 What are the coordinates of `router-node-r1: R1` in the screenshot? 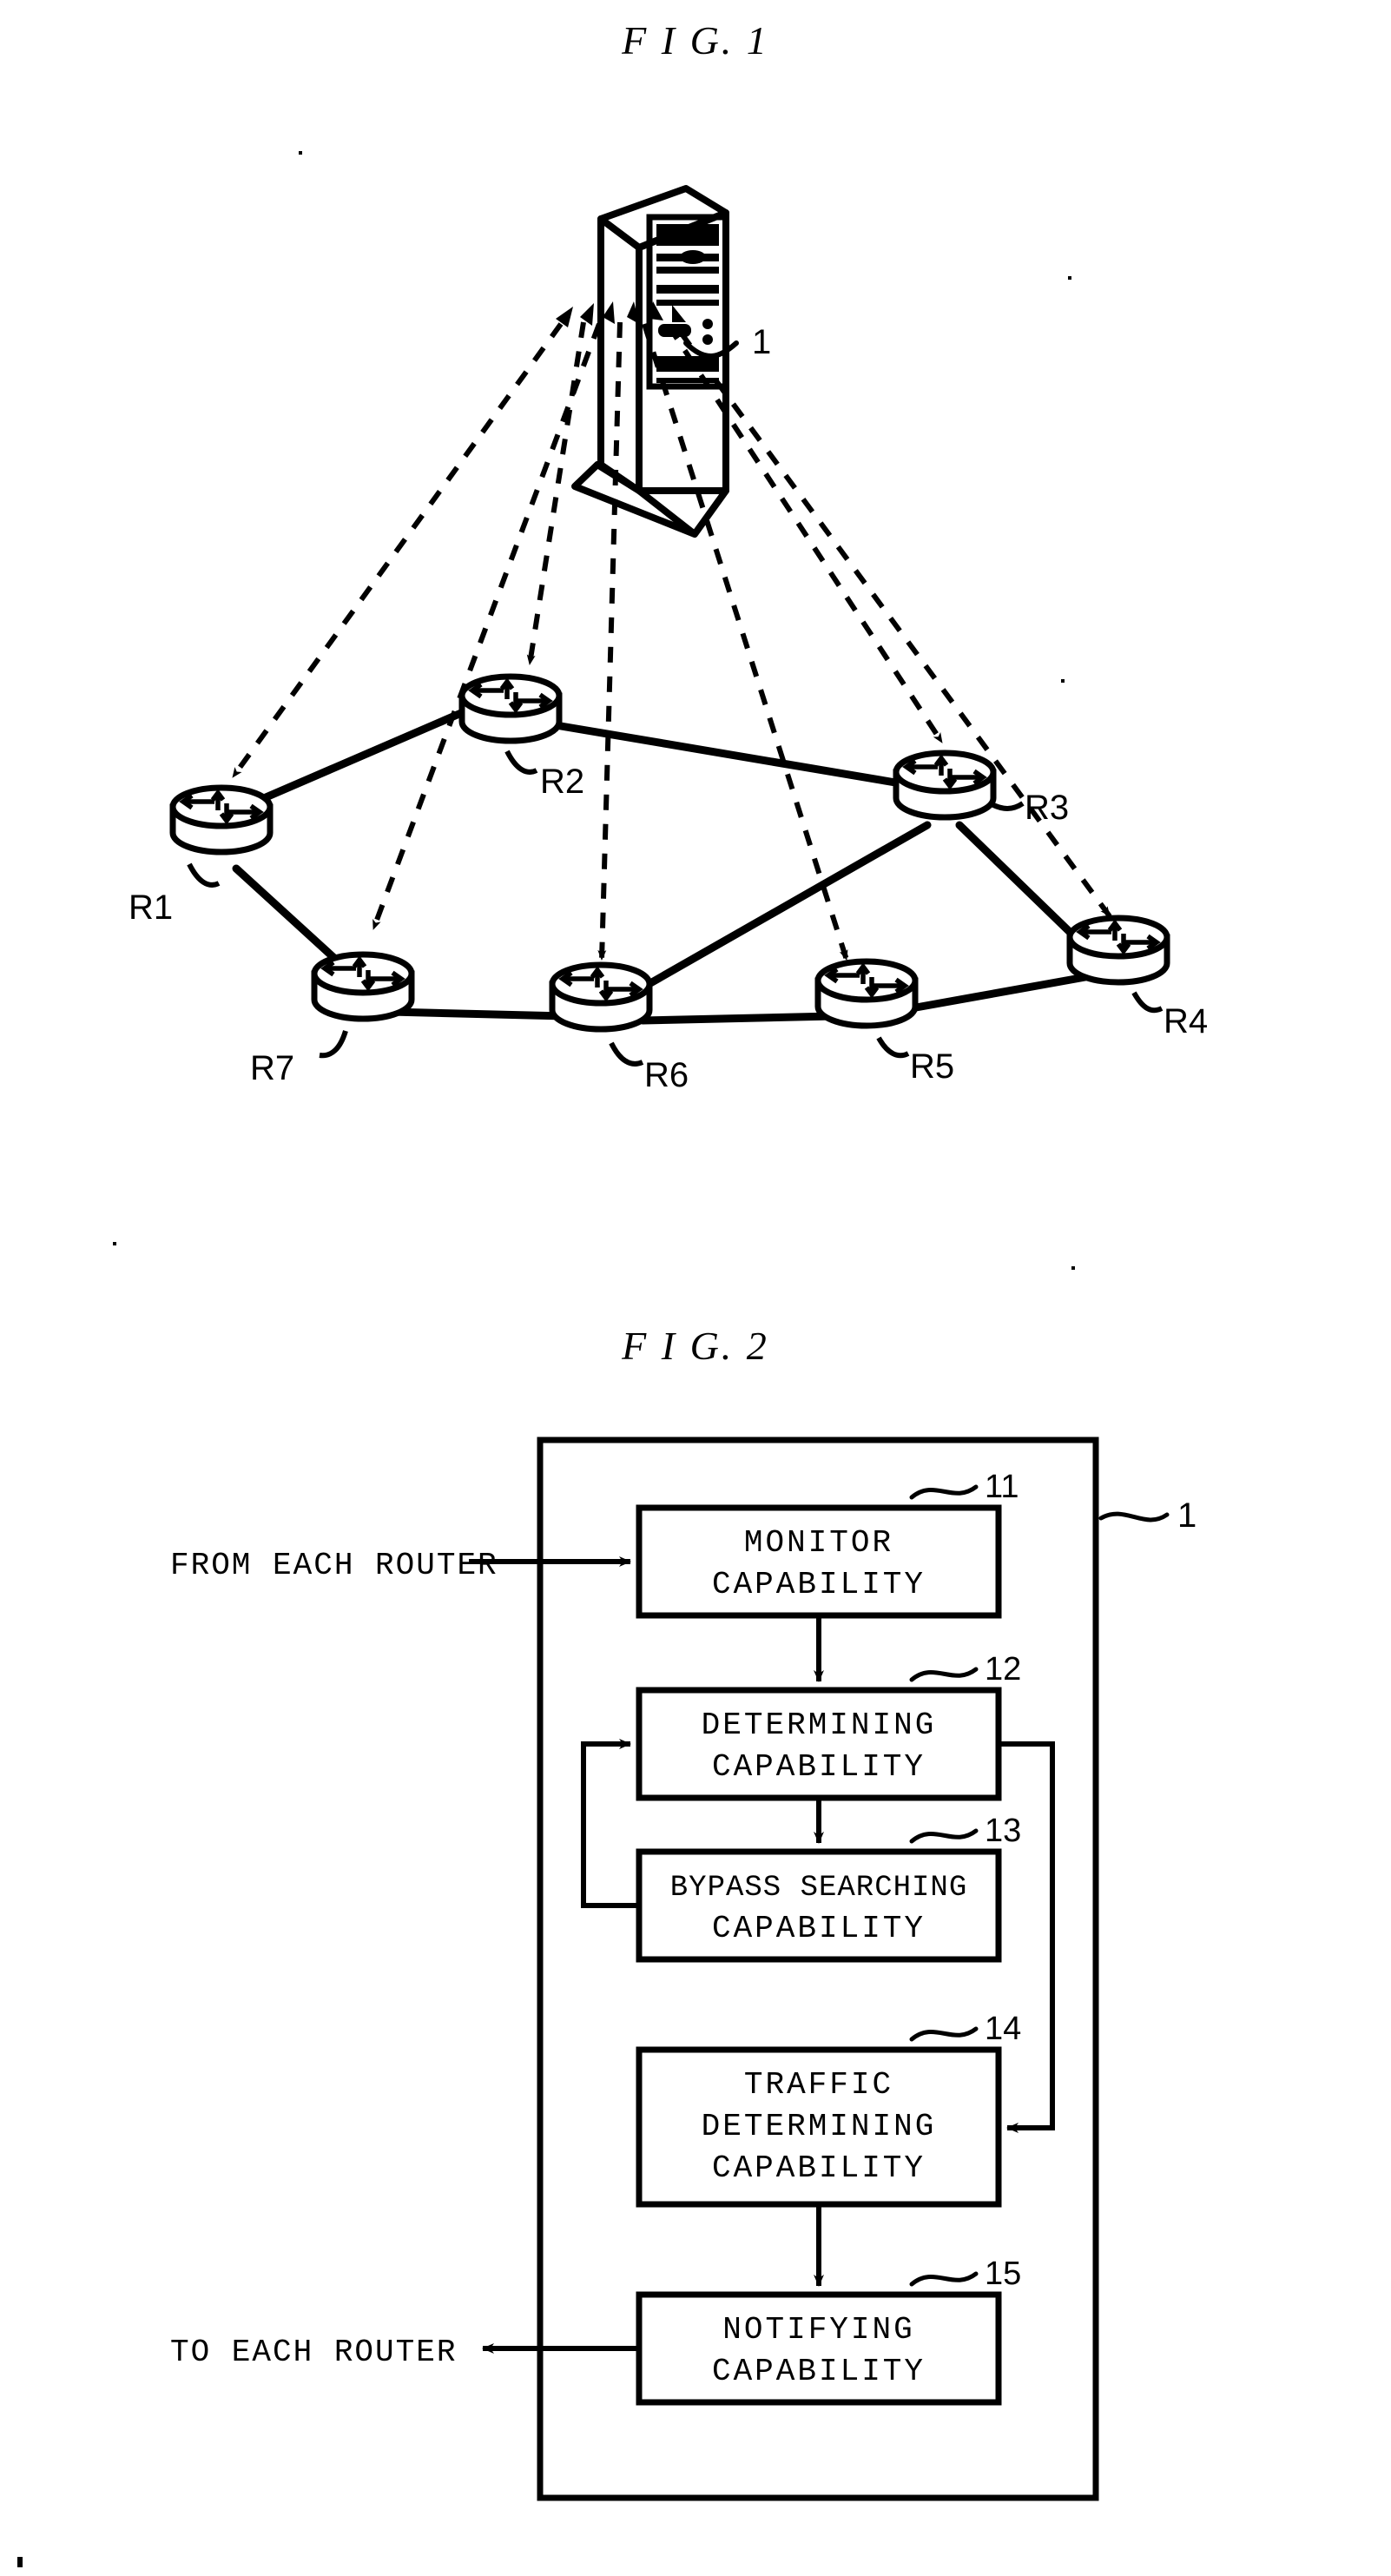 It's located at (199, 857).